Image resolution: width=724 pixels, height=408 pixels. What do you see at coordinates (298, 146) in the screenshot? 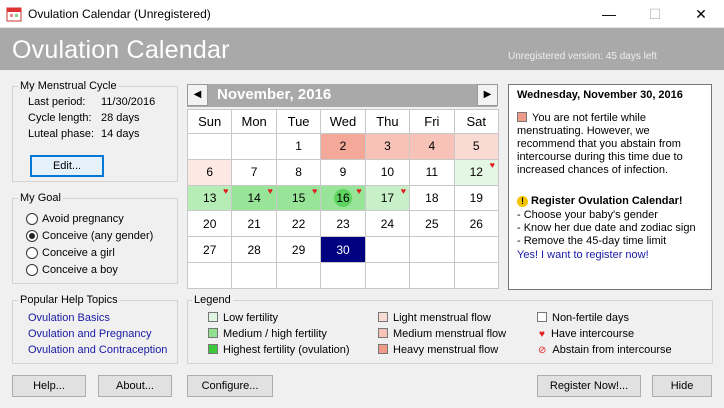
I see `calendar-day: 1` at bounding box center [298, 146].